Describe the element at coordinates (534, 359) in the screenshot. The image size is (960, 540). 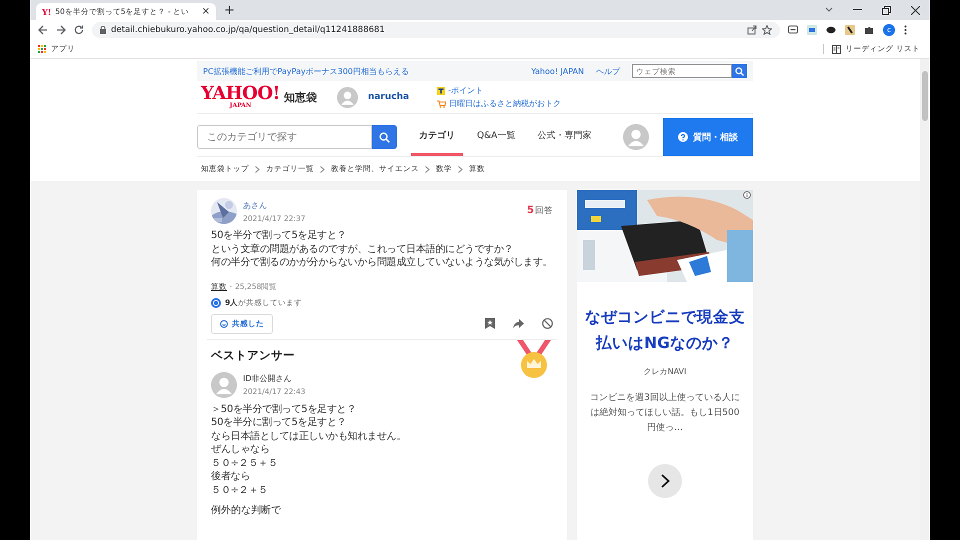
I see `medal-icon` at that location.